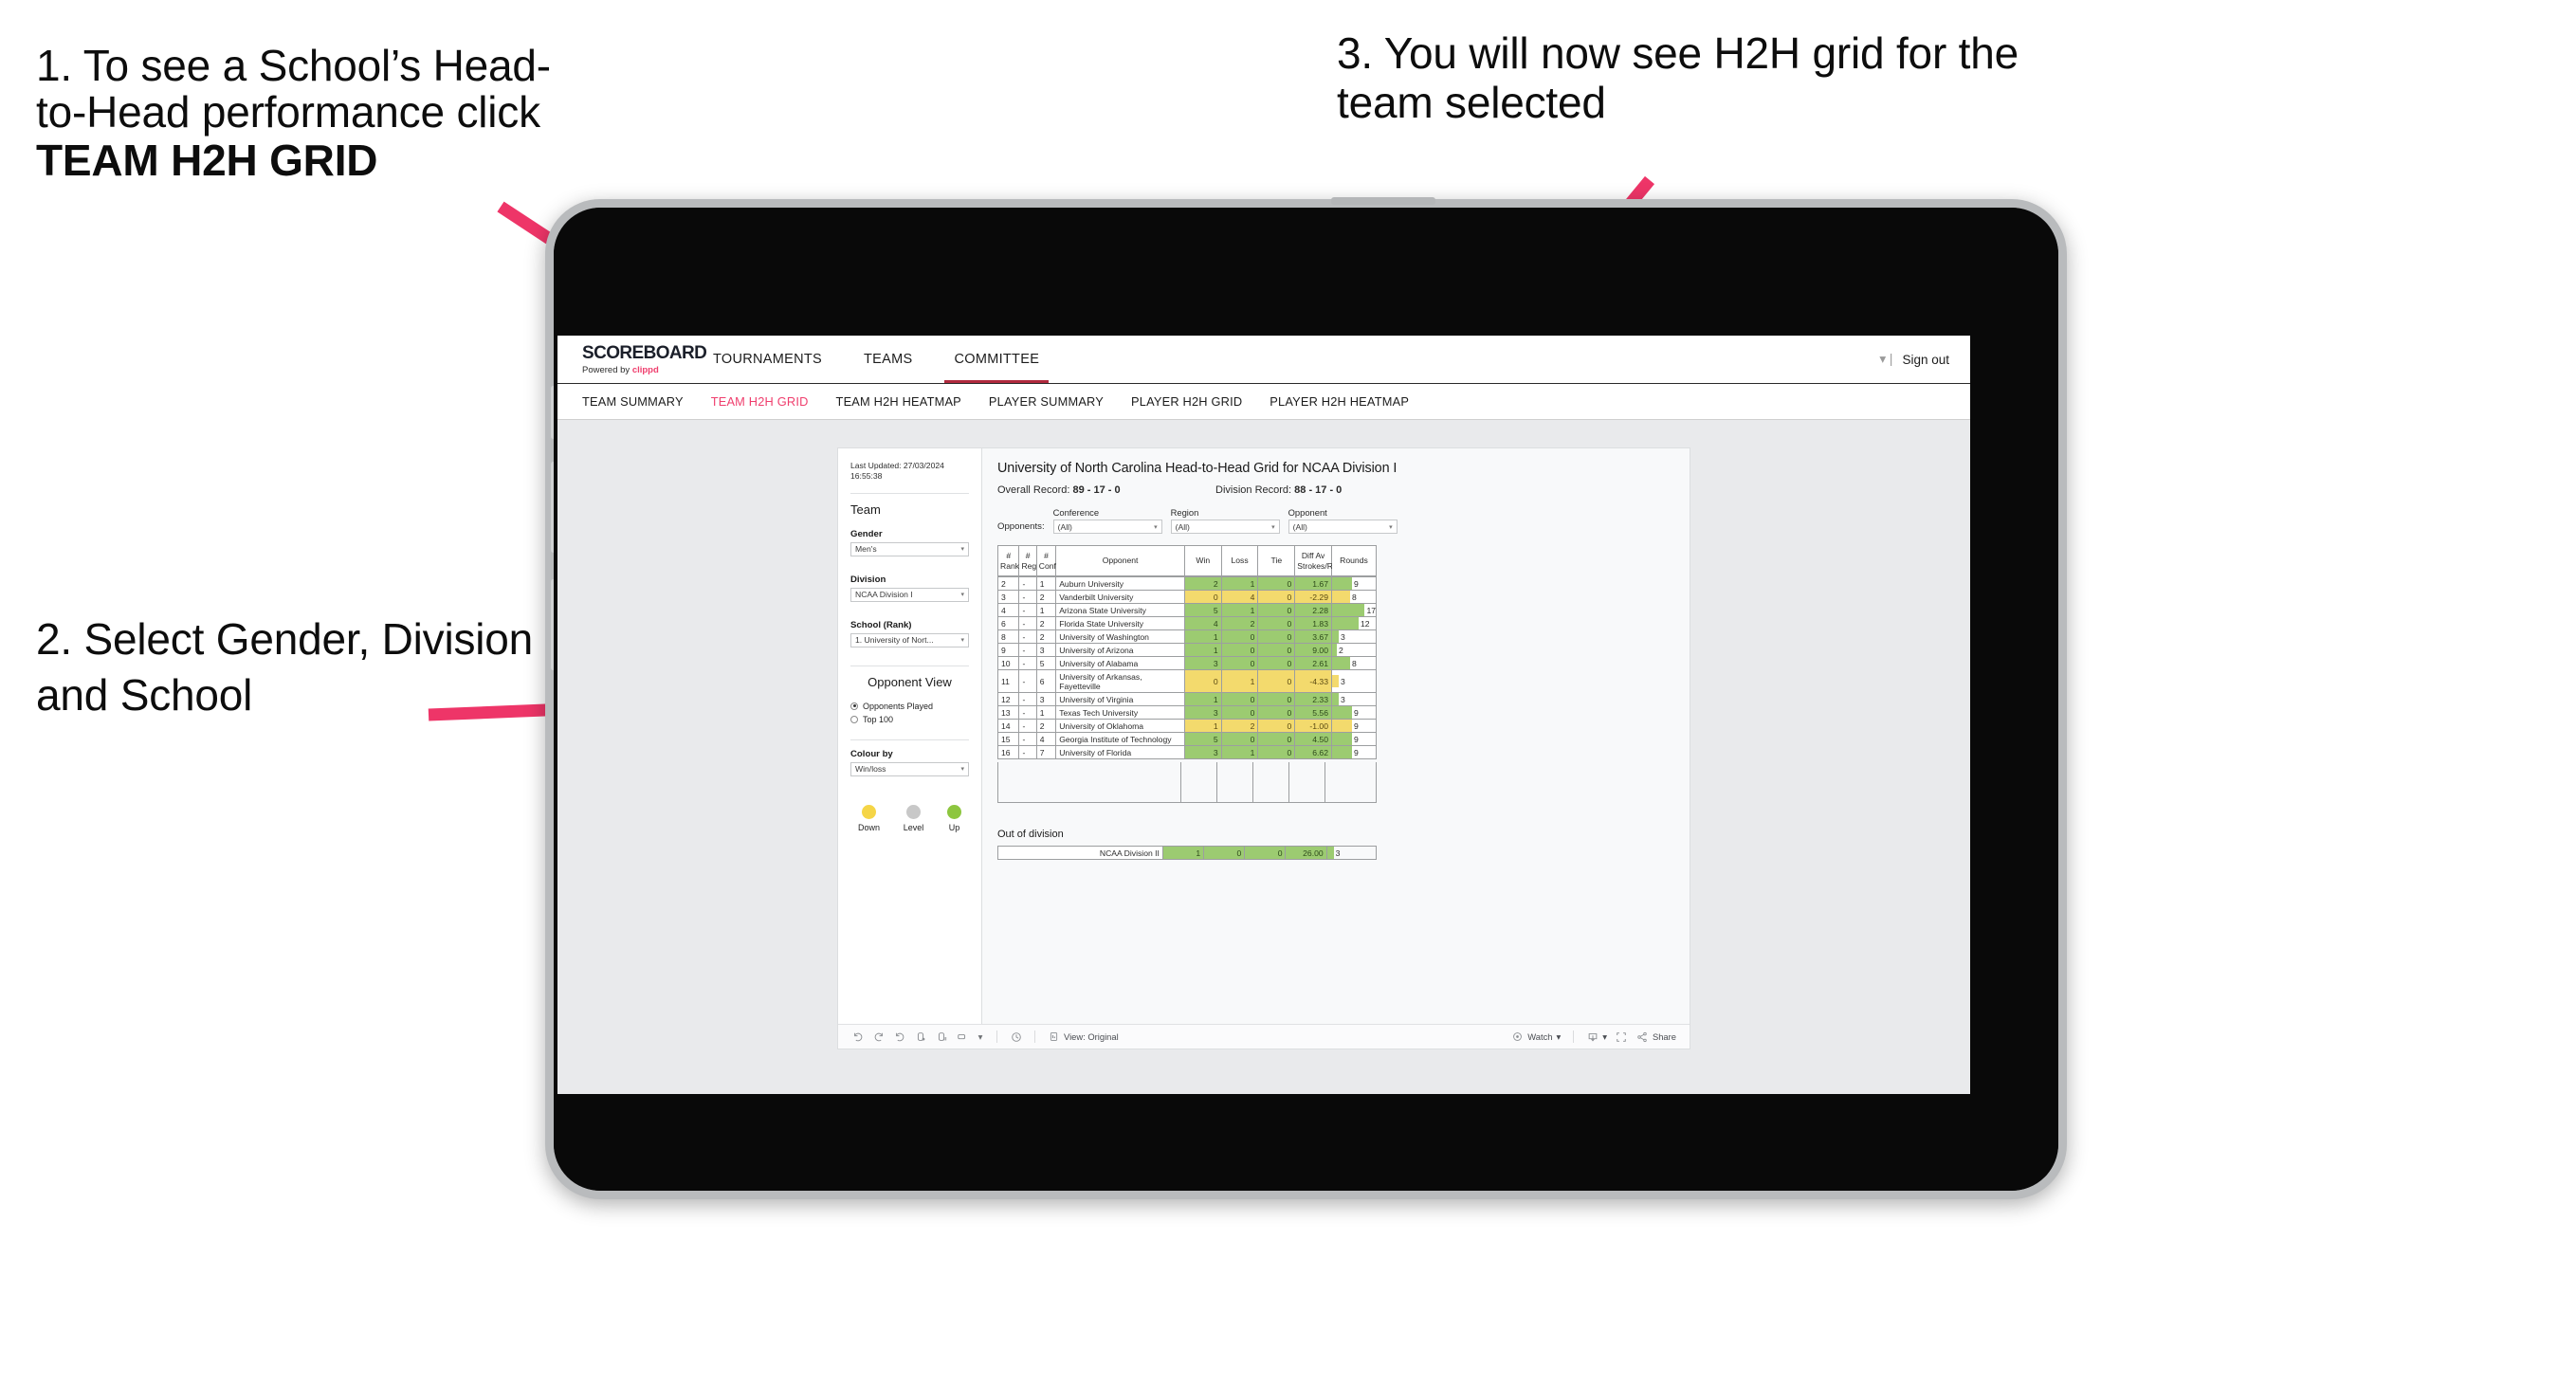 Image resolution: width=2576 pixels, height=1386 pixels. Describe the element at coordinates (954, 827) in the screenshot. I see `legend-label-up: Up` at that location.